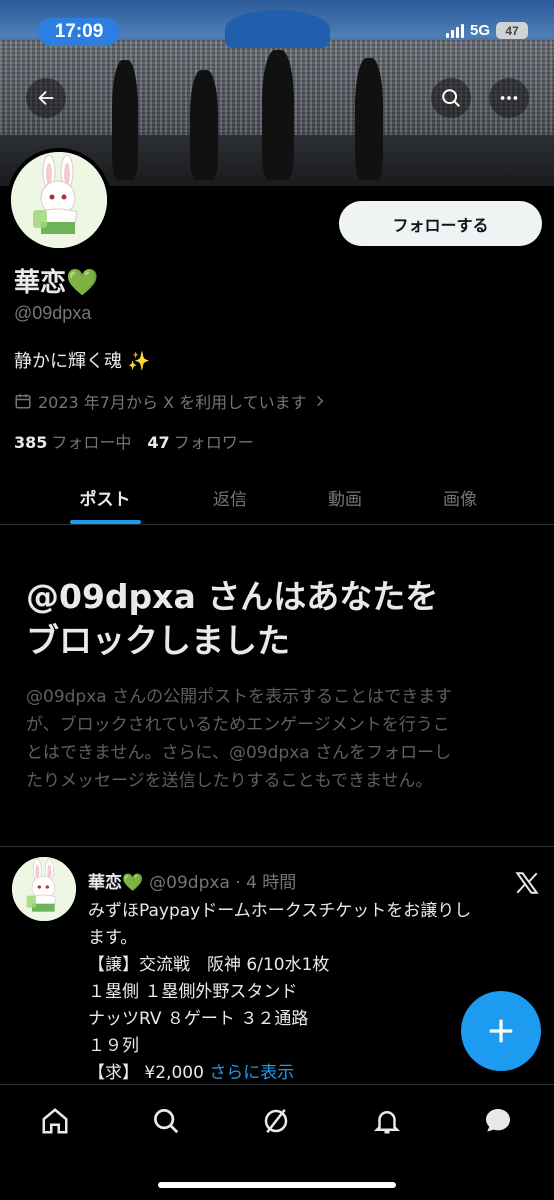  What do you see at coordinates (251, 1073) in the screenshot?
I see `show-more-link: さらに表示` at bounding box center [251, 1073].